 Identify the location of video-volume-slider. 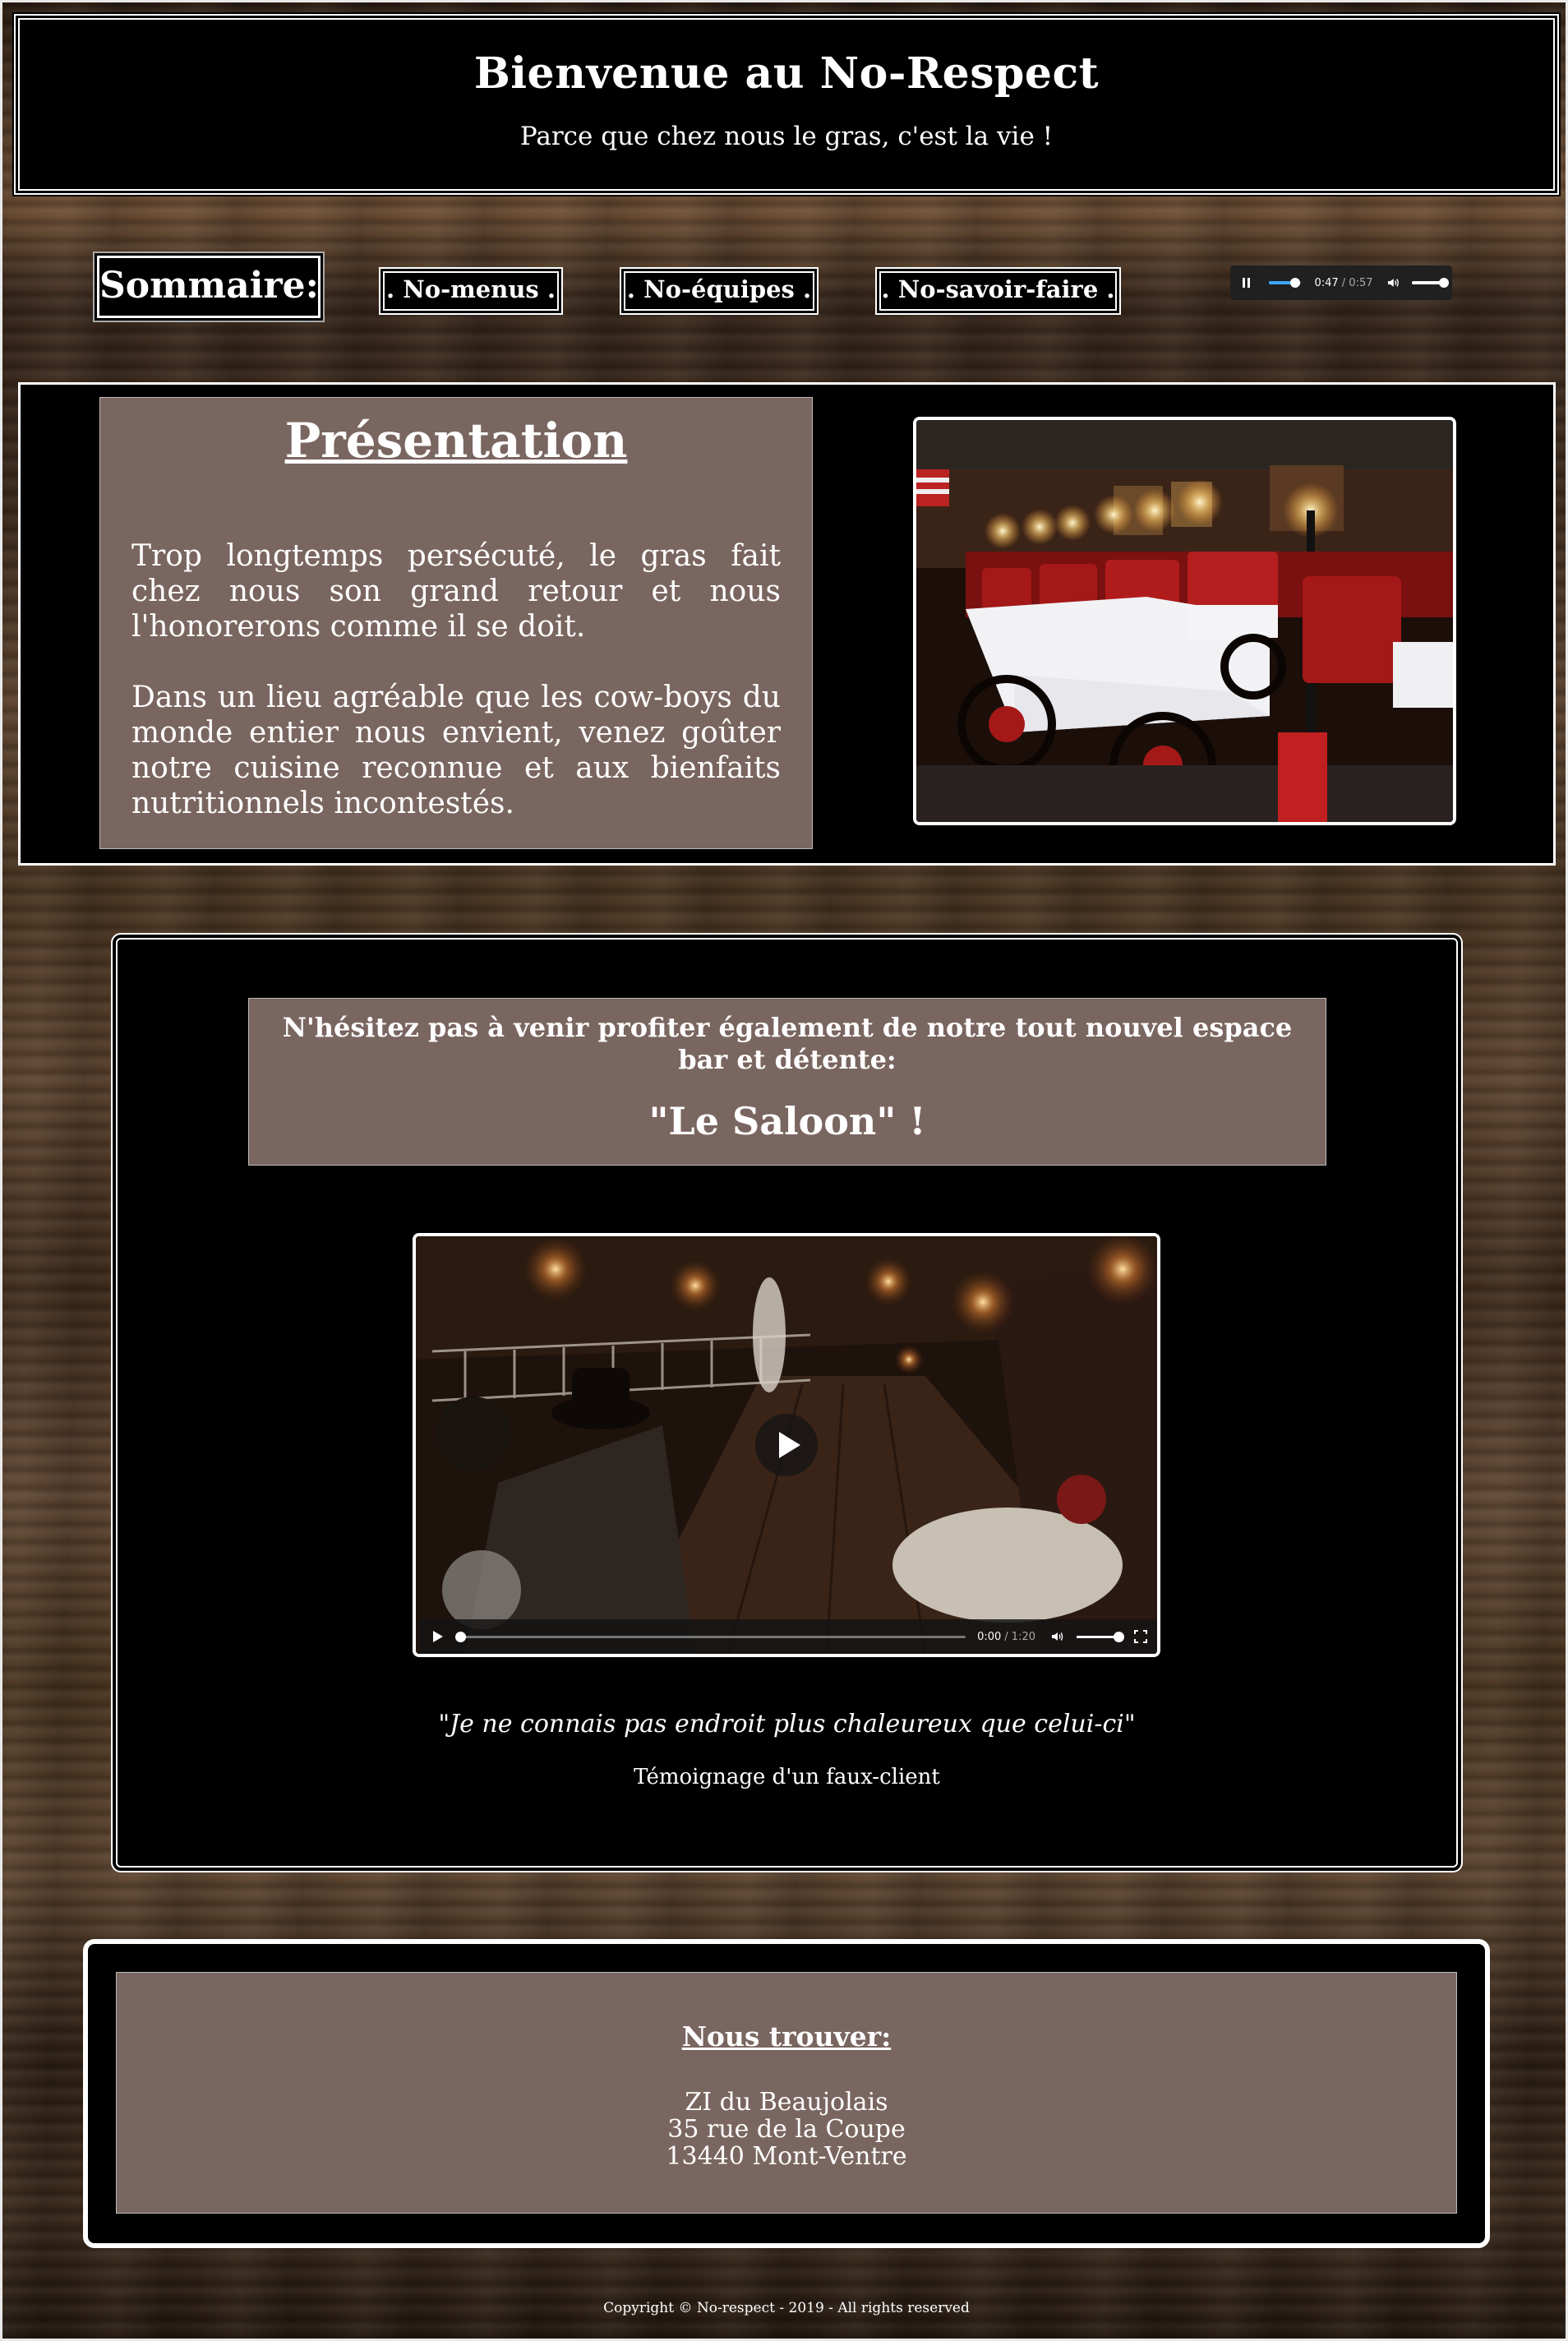
(1100, 1636).